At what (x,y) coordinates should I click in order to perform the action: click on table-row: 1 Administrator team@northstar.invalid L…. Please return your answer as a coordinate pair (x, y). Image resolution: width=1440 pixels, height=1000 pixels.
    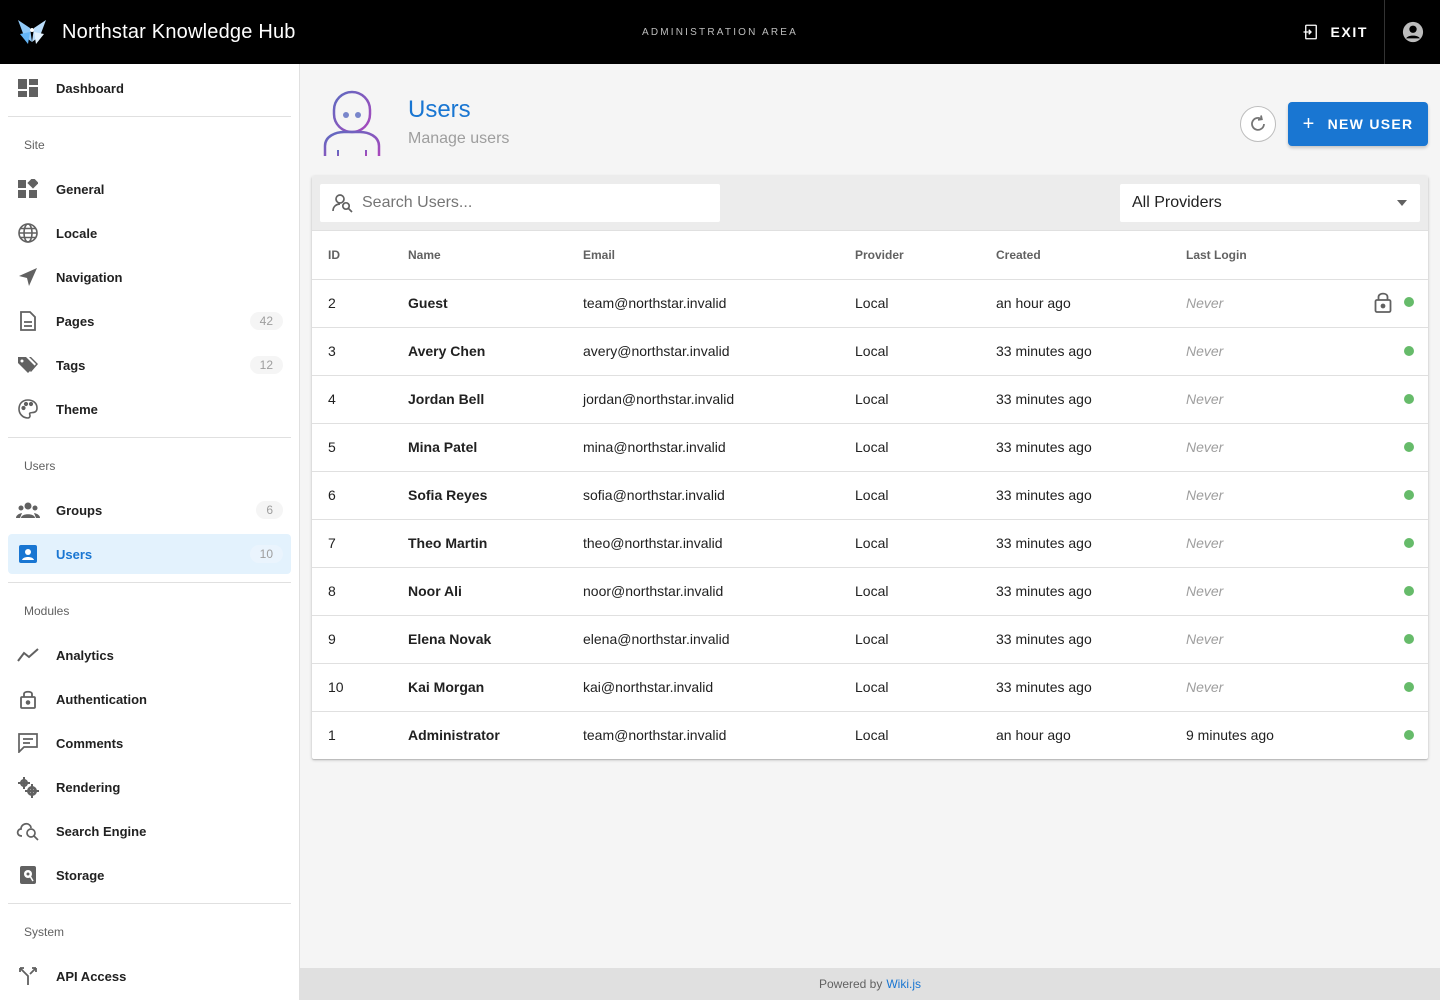
    Looking at the image, I should click on (870, 735).